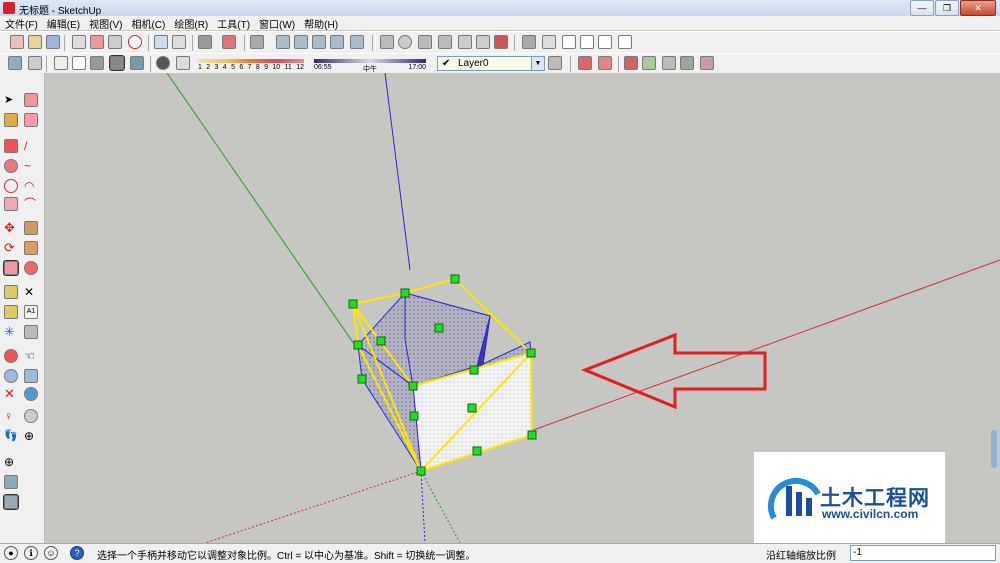 The width and height of the screenshot is (1000, 563). Describe the element at coordinates (605, 63) in the screenshot. I see `display-section-icon` at that location.